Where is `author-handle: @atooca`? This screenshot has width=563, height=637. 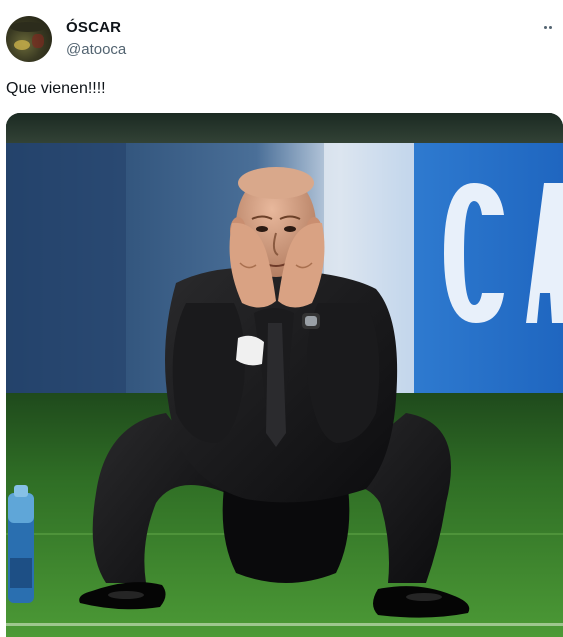
author-handle: @atooca is located at coordinates (96, 49).